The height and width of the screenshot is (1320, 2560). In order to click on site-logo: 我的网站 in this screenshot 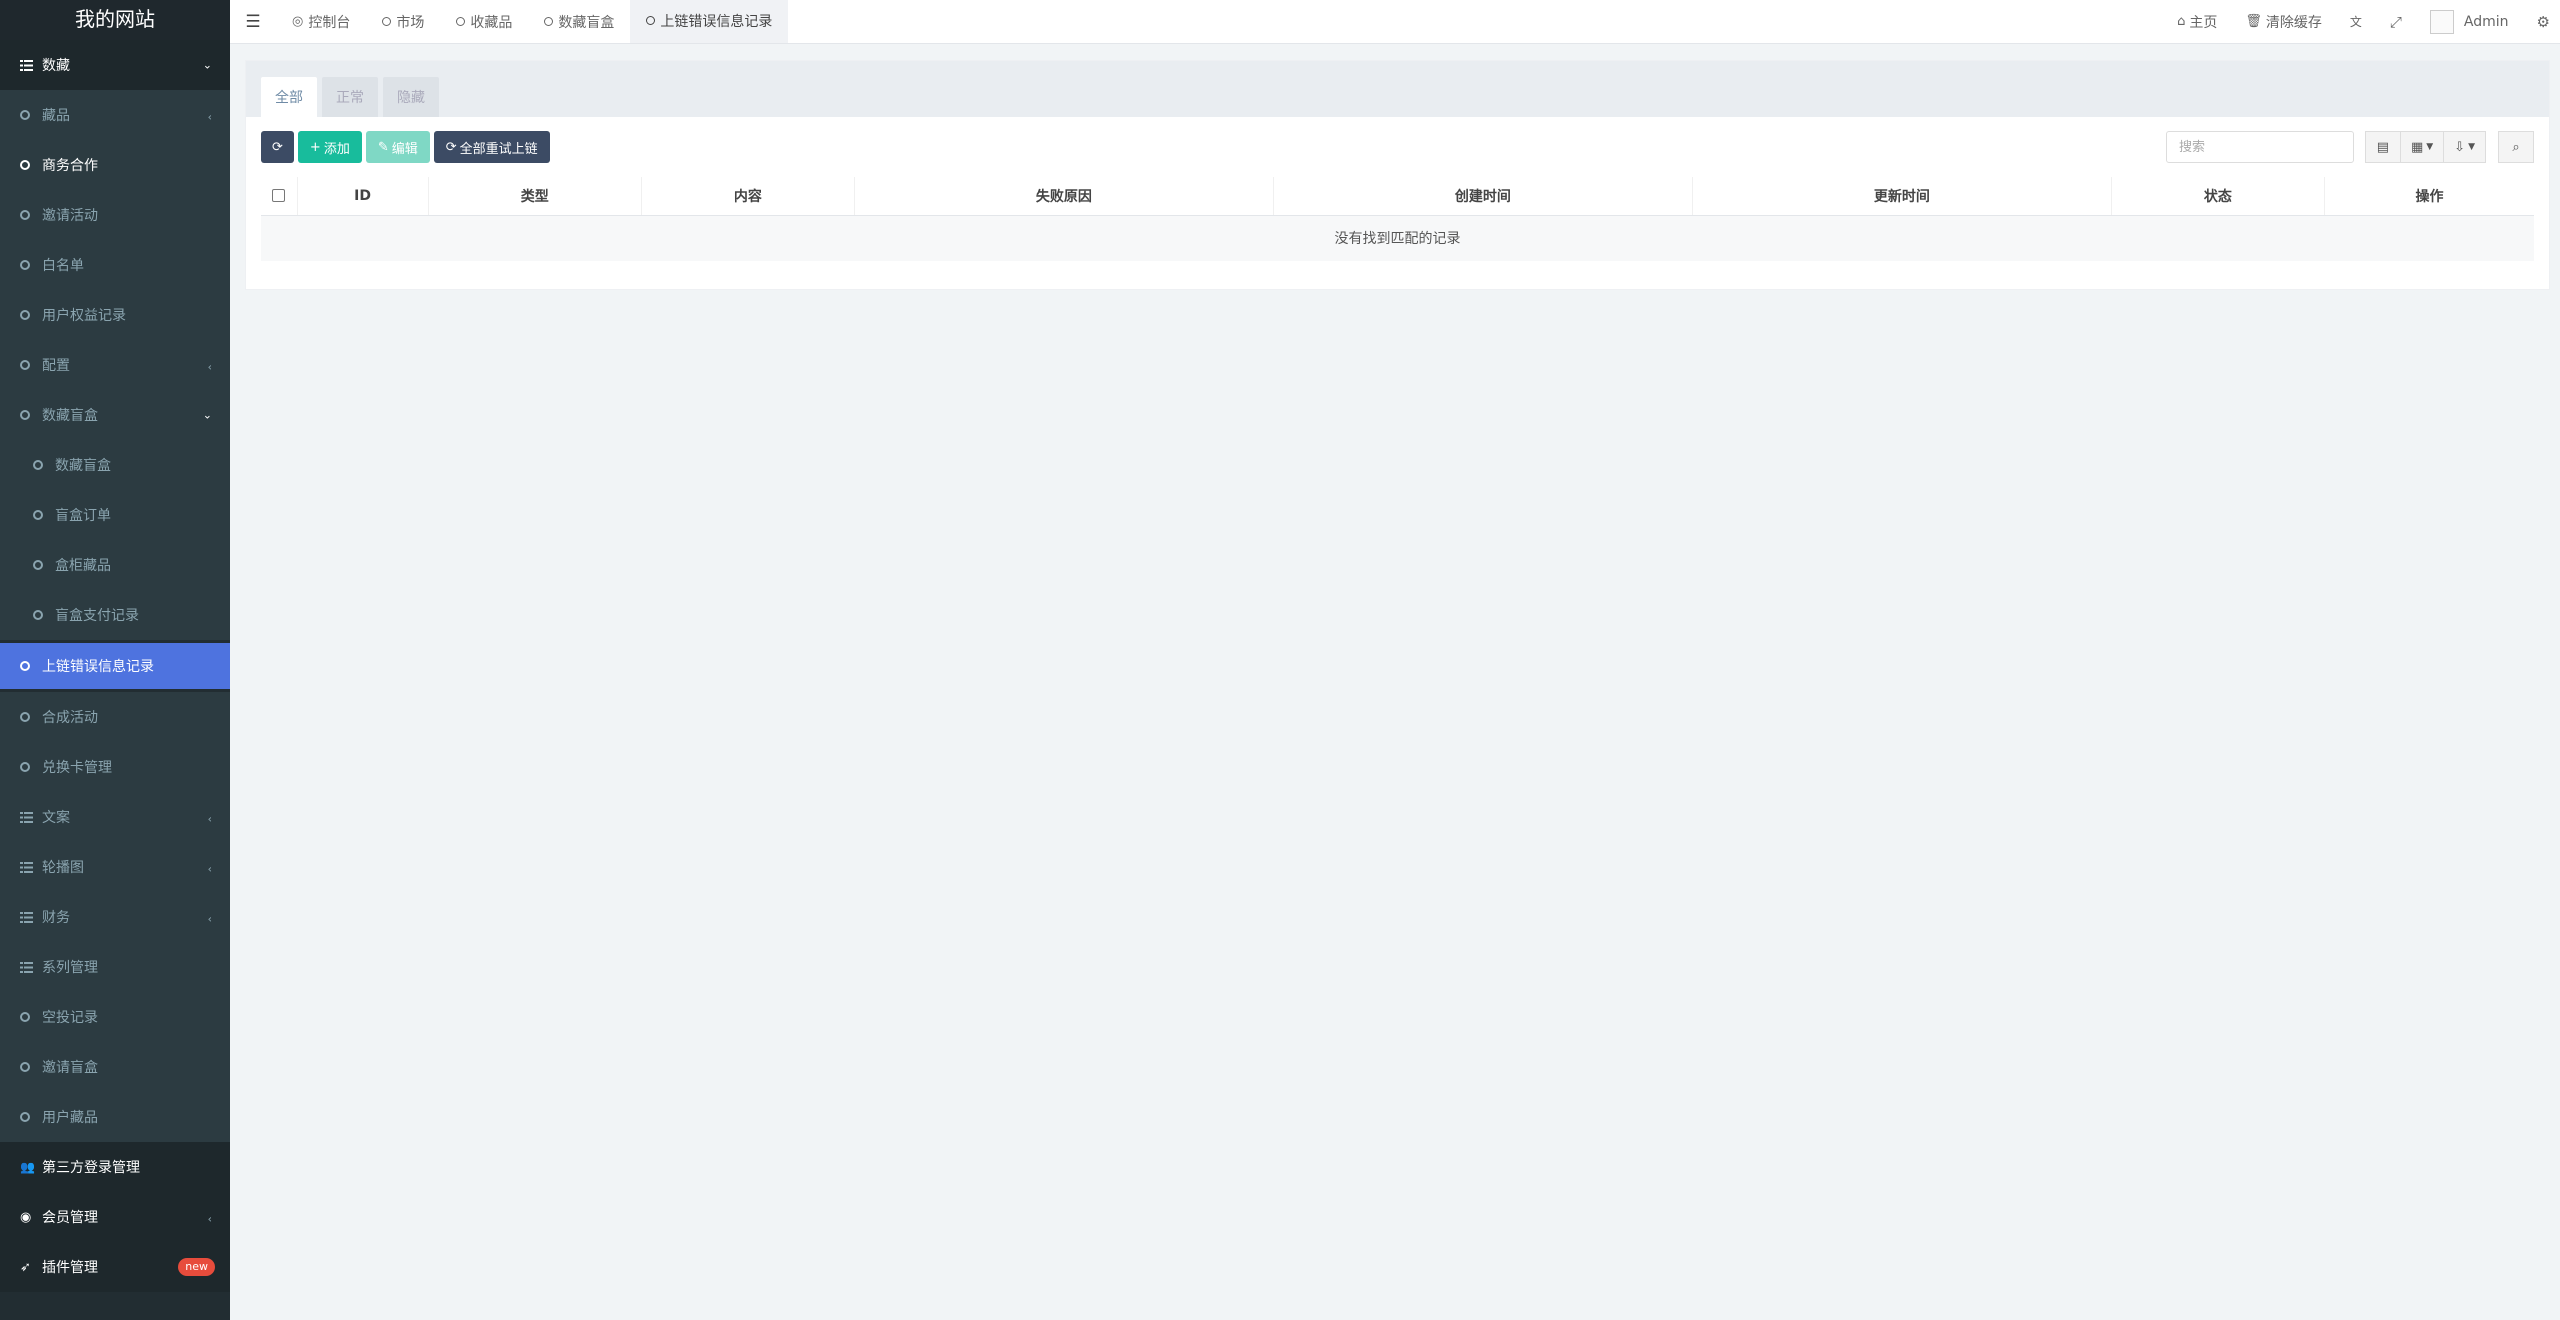, I will do `click(115, 20)`.